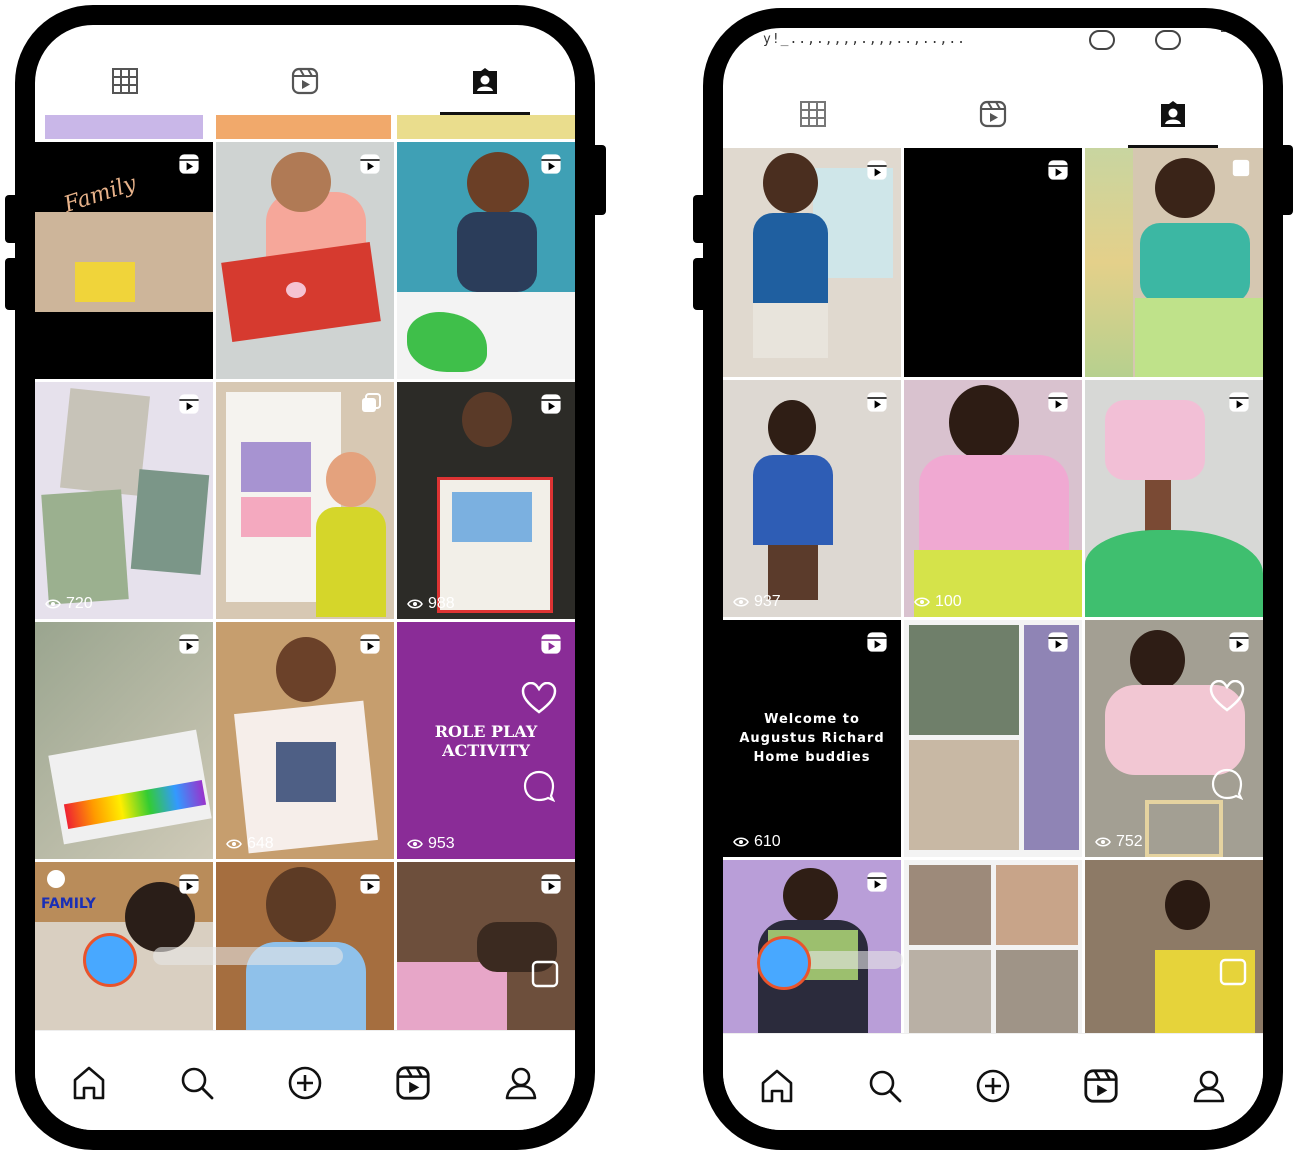  I want to click on tile-hands-craft, so click(486, 948).